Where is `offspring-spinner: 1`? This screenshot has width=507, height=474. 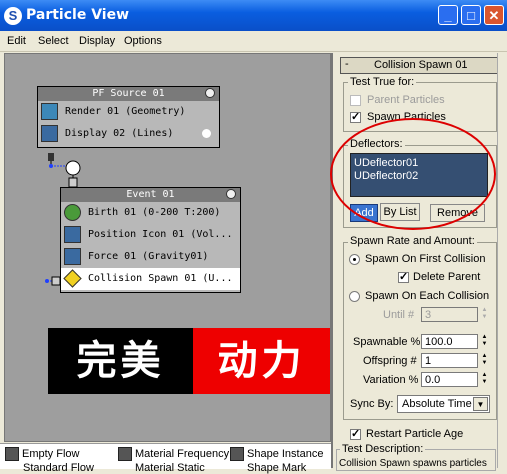 offspring-spinner: 1 is located at coordinates (449, 360).